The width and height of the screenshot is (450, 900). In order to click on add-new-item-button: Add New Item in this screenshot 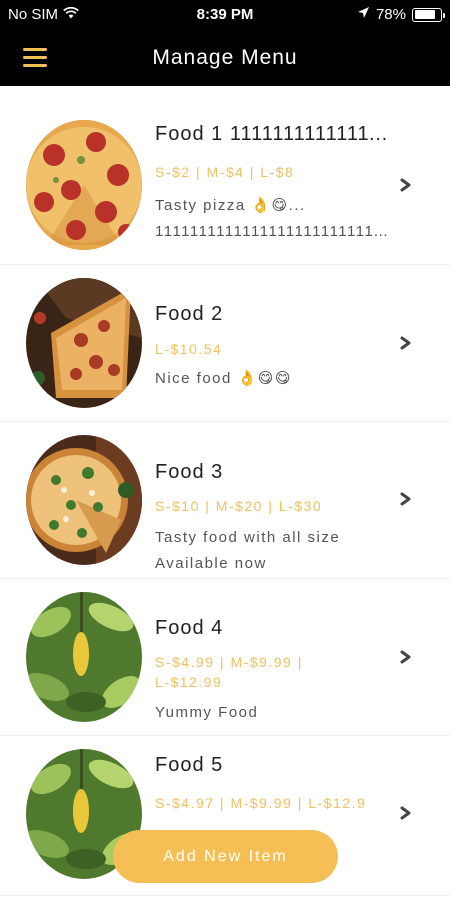, I will do `click(225, 856)`.